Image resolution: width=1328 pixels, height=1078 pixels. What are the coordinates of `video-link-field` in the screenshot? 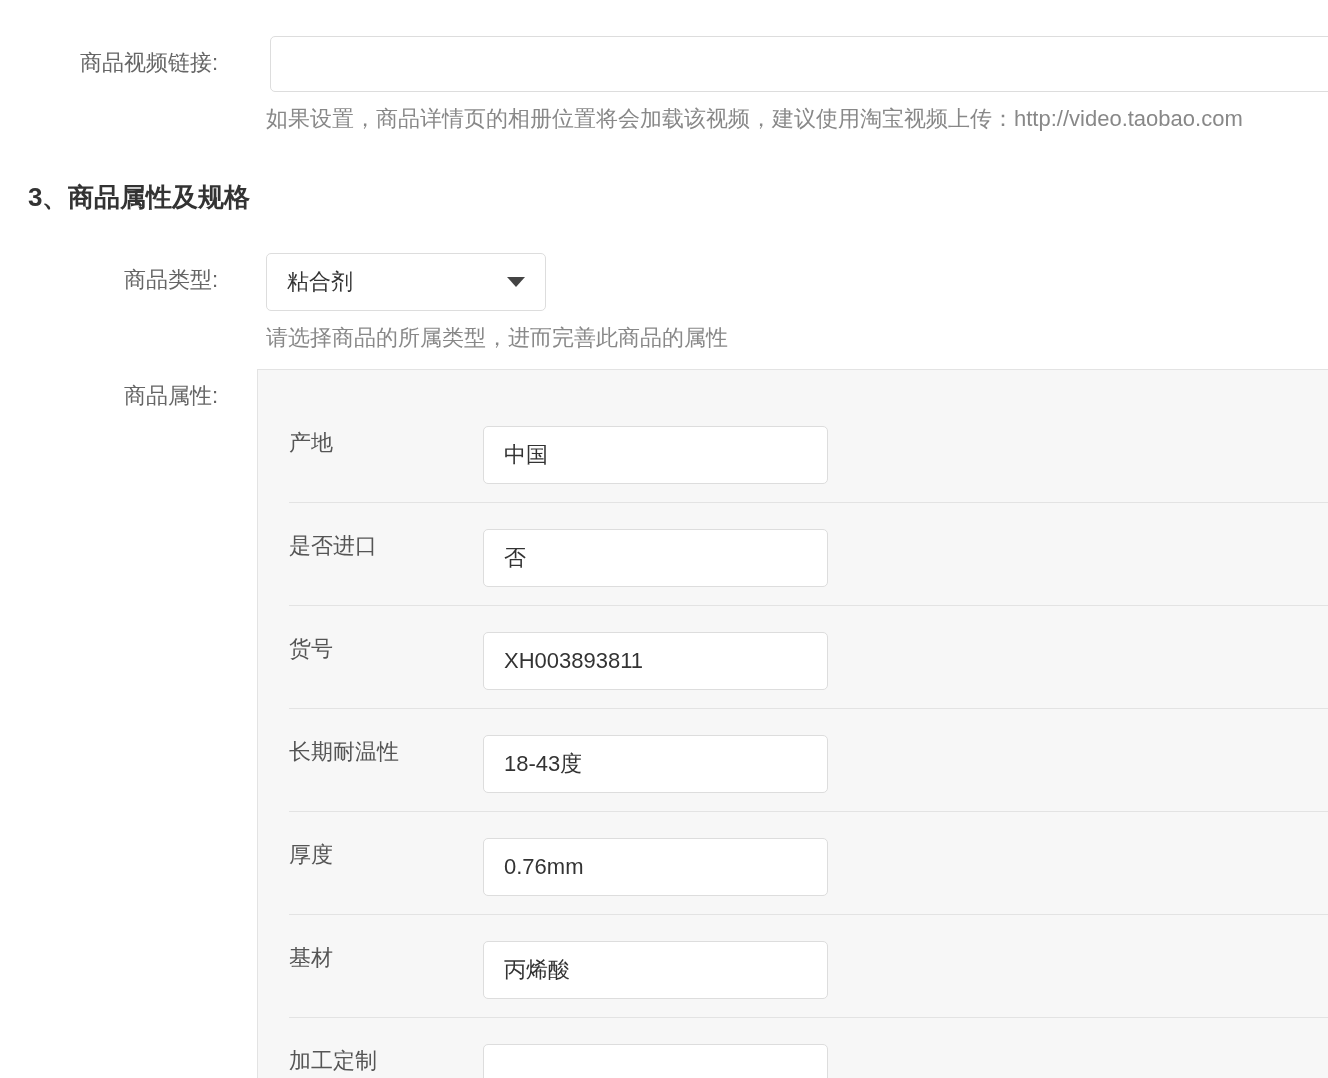 It's located at (799, 64).